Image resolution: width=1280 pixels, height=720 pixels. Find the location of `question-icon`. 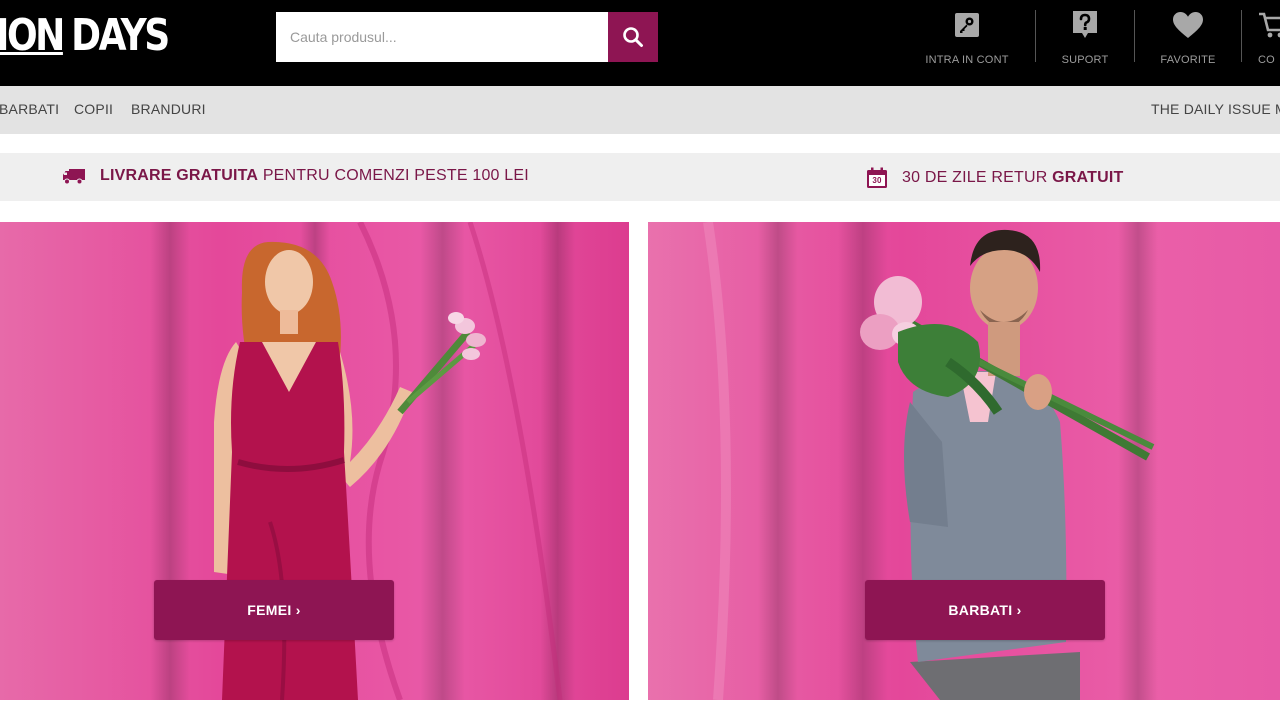

question-icon is located at coordinates (1085, 24).